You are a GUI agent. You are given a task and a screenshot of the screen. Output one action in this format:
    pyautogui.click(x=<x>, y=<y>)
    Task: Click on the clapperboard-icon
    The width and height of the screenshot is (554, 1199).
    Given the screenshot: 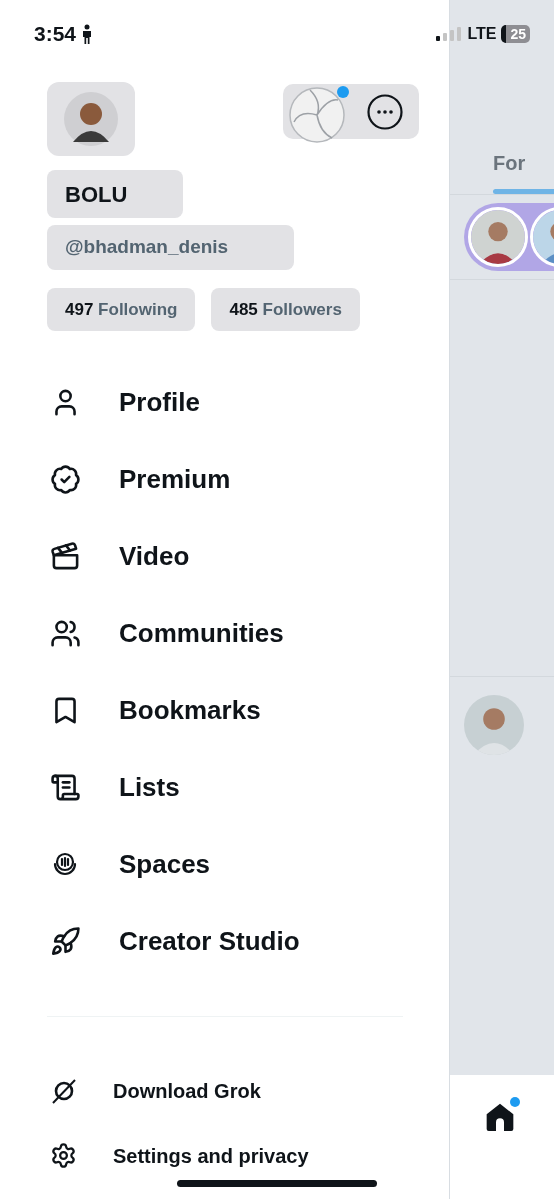 What is the action you would take?
    pyautogui.click(x=65, y=556)
    